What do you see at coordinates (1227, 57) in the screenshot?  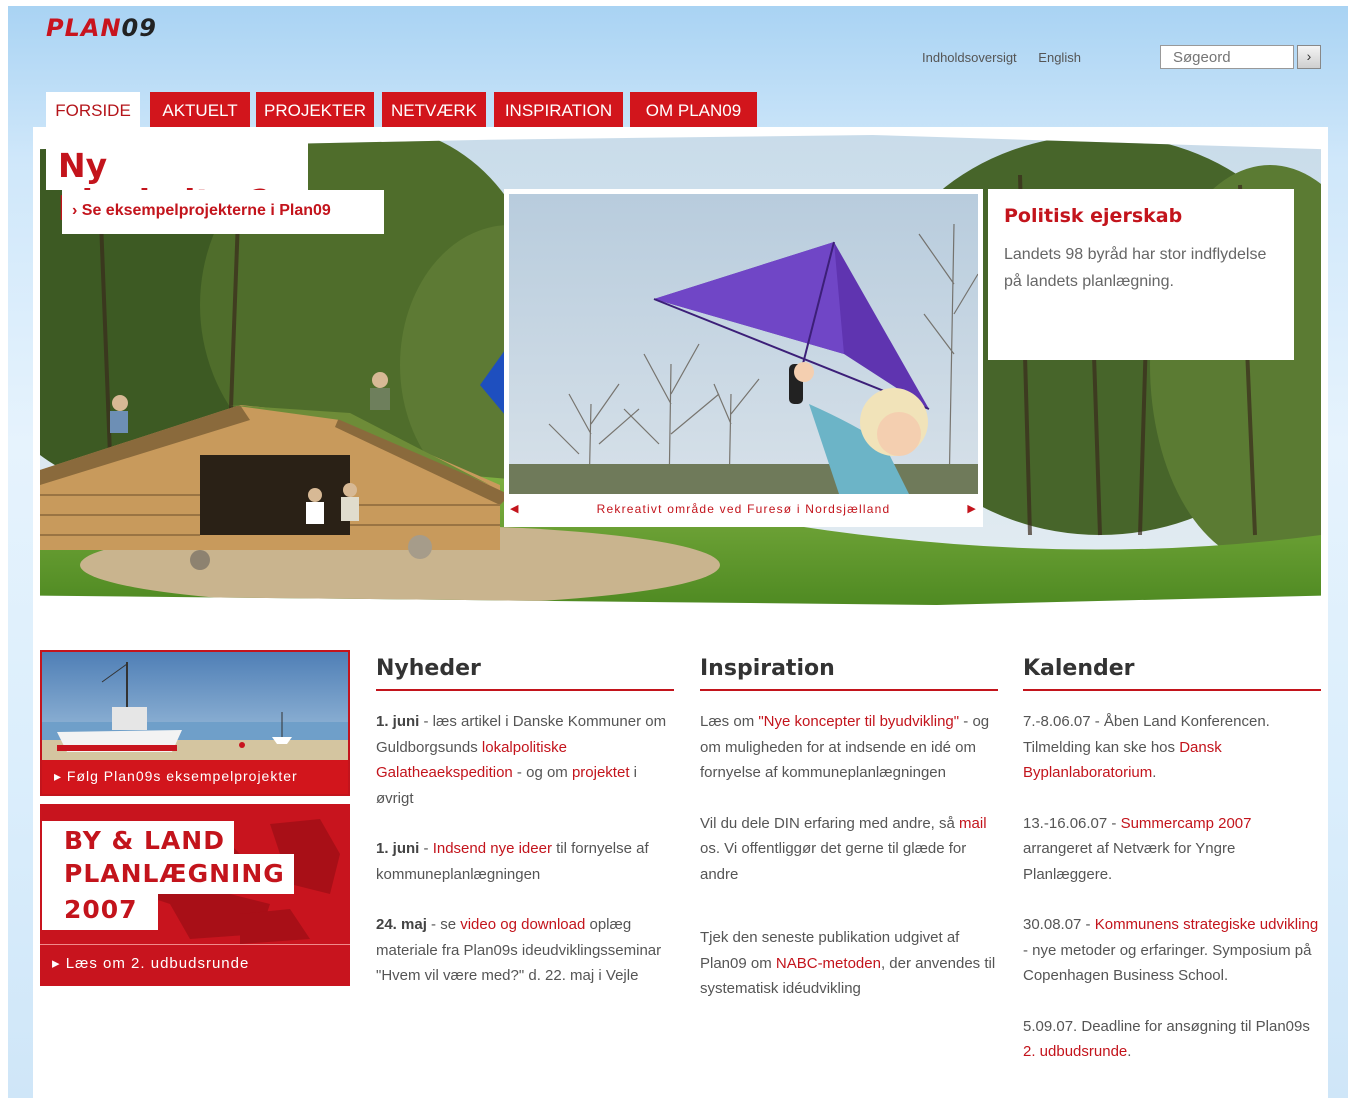 I see `search-input` at bounding box center [1227, 57].